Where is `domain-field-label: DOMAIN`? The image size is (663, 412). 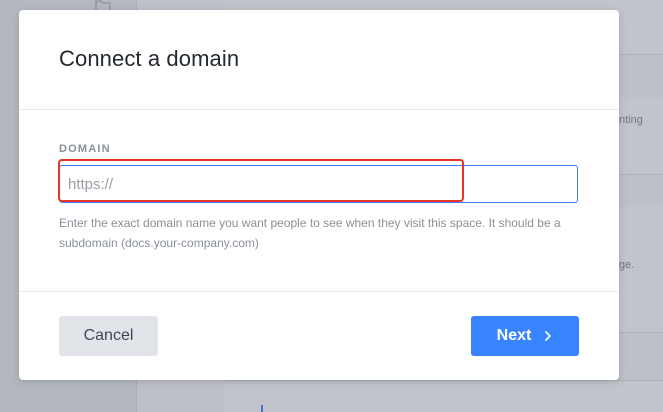
domain-field-label: DOMAIN is located at coordinates (85, 149).